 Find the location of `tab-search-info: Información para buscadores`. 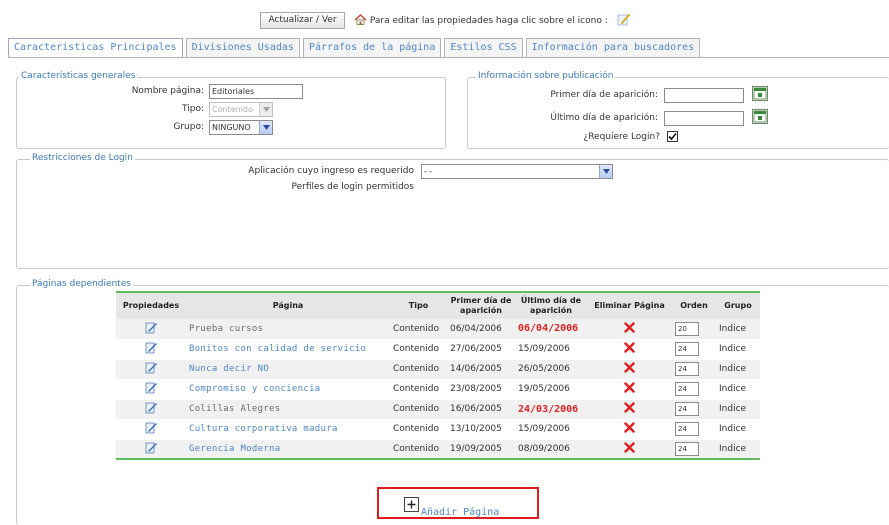

tab-search-info: Información para buscadores is located at coordinates (613, 47).